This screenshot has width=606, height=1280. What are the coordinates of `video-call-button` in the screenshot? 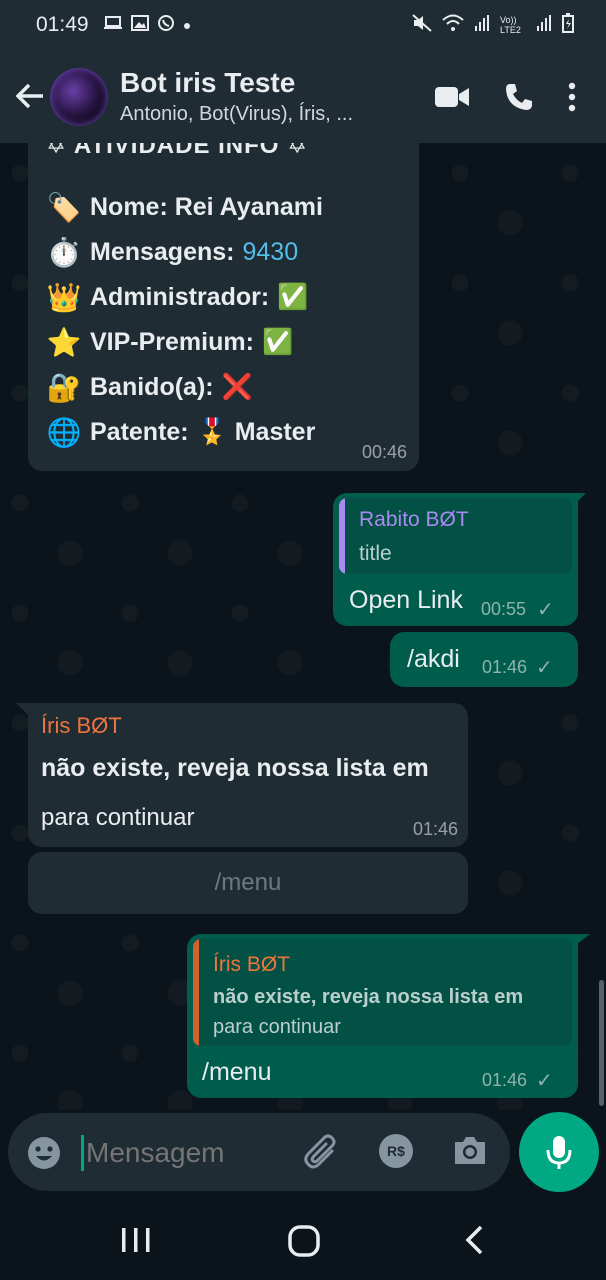 It's located at (452, 97).